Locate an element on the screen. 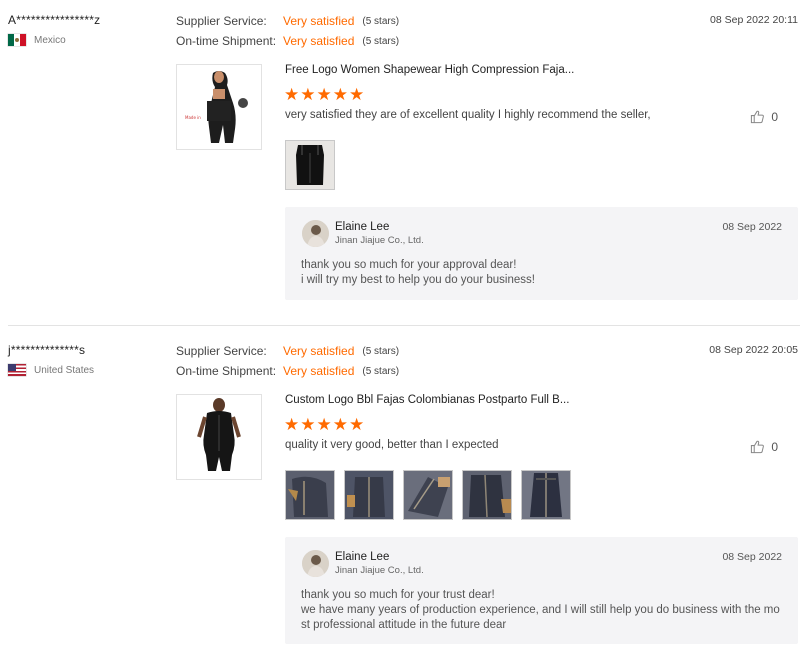 This screenshot has width=800, height=647. buyer-country: United States is located at coordinates (51, 370).